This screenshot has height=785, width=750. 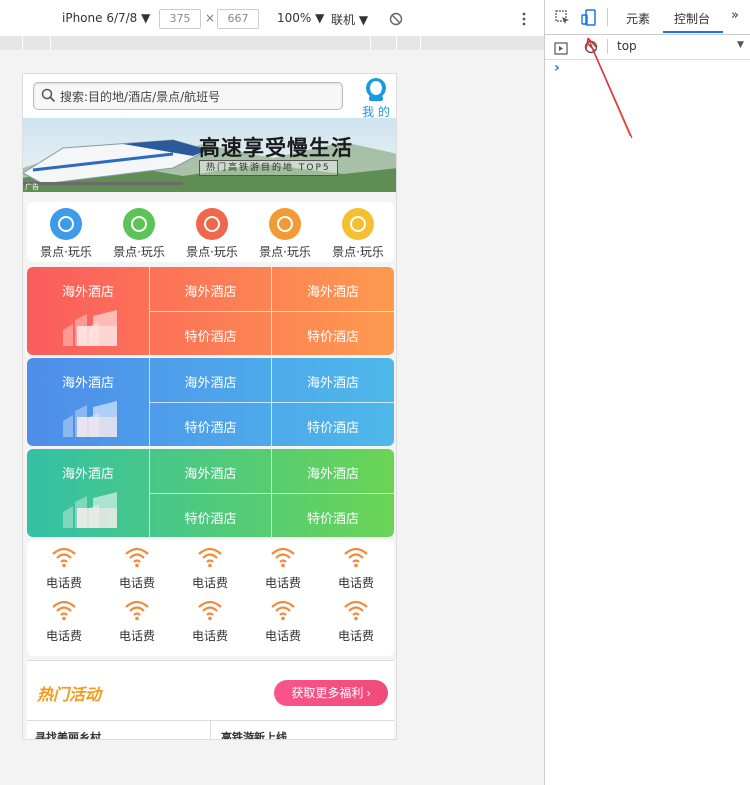 I want to click on network-select: 联机 ▼, so click(x=349, y=19).